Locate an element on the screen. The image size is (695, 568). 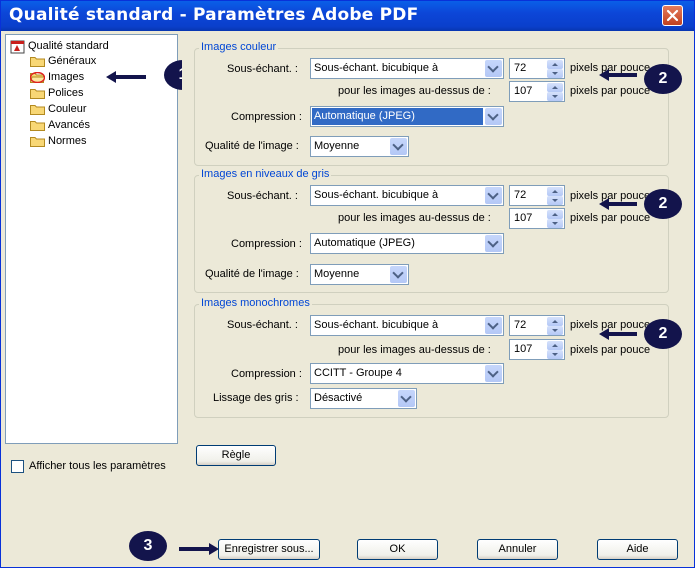
gray-compression-select: Automatique (JPEG) is located at coordinates (407, 243).